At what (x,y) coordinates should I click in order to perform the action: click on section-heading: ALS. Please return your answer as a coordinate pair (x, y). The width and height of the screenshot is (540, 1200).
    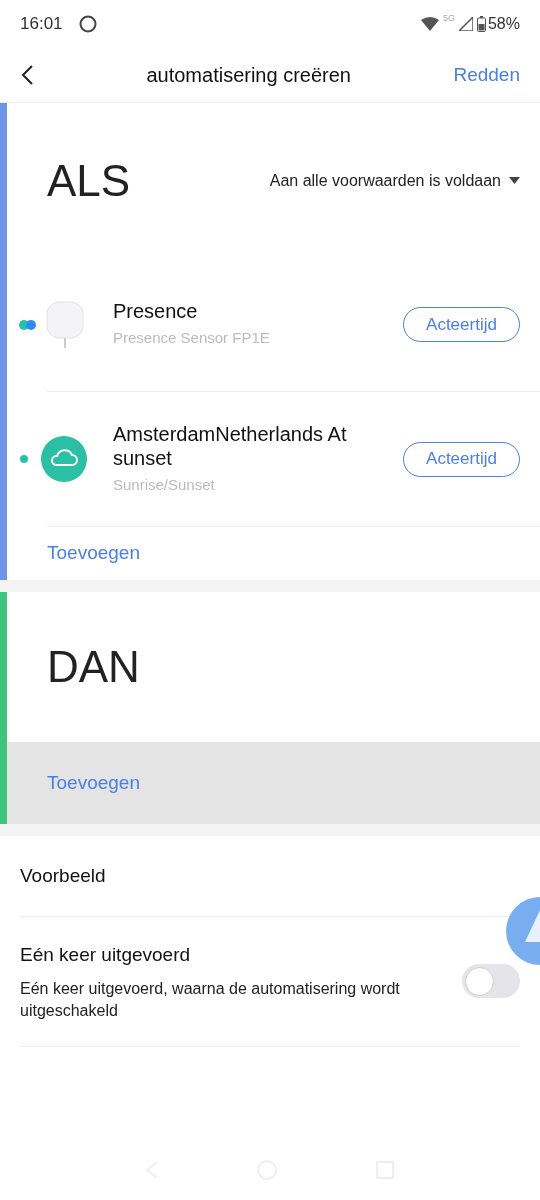
    Looking at the image, I should click on (89, 180).